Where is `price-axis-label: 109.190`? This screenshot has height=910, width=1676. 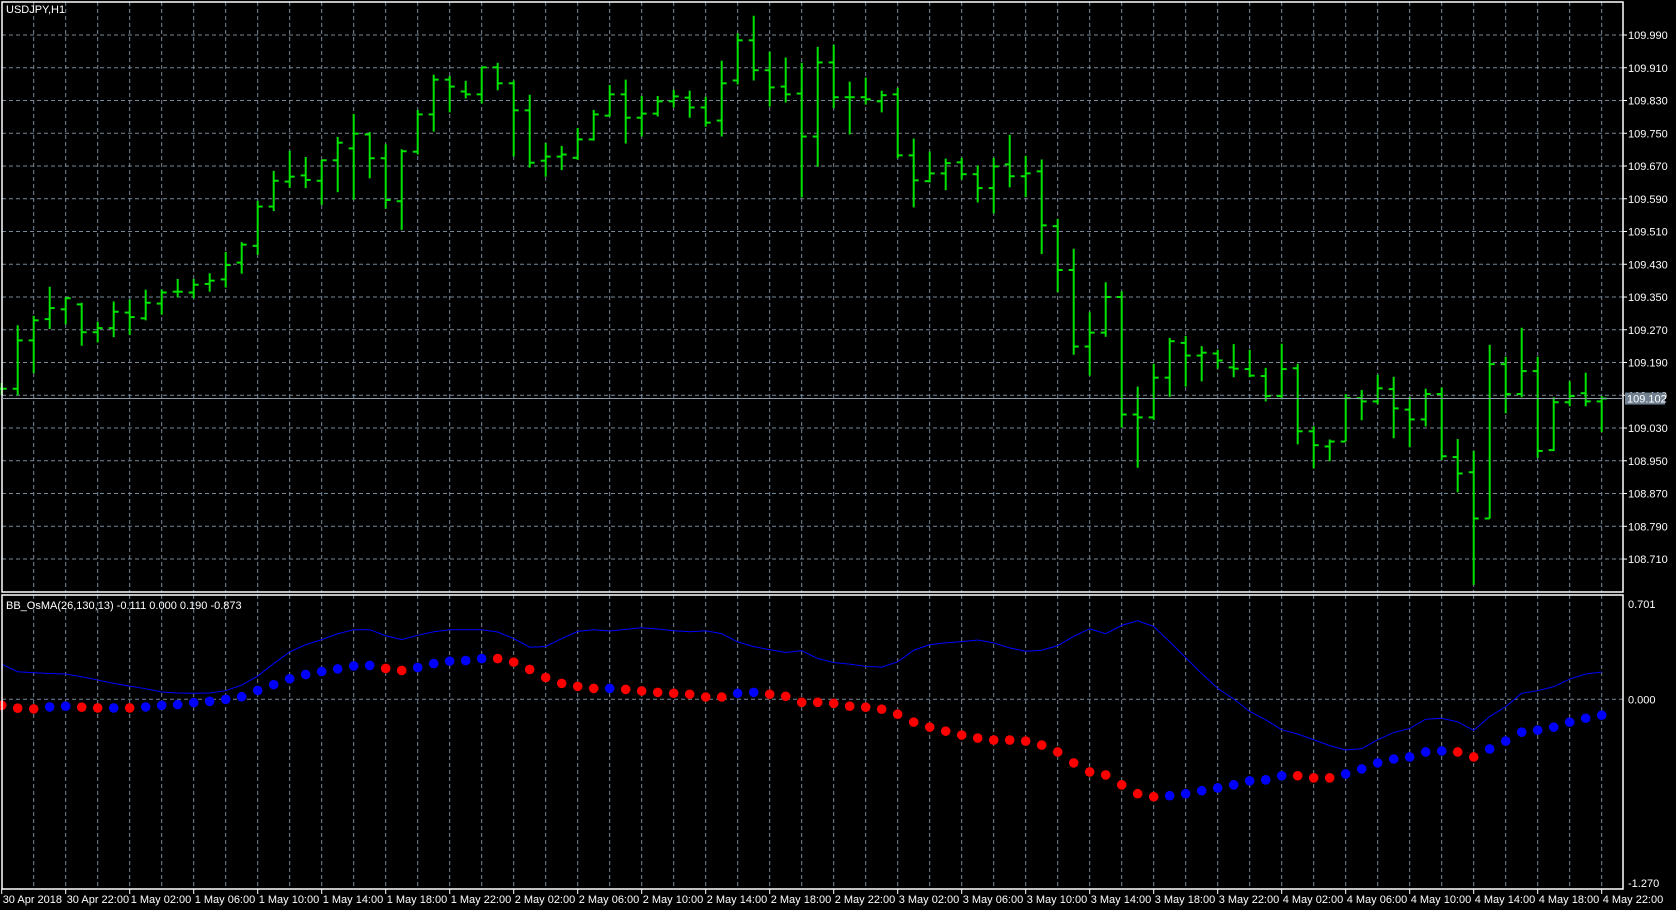 price-axis-label: 109.190 is located at coordinates (1648, 364).